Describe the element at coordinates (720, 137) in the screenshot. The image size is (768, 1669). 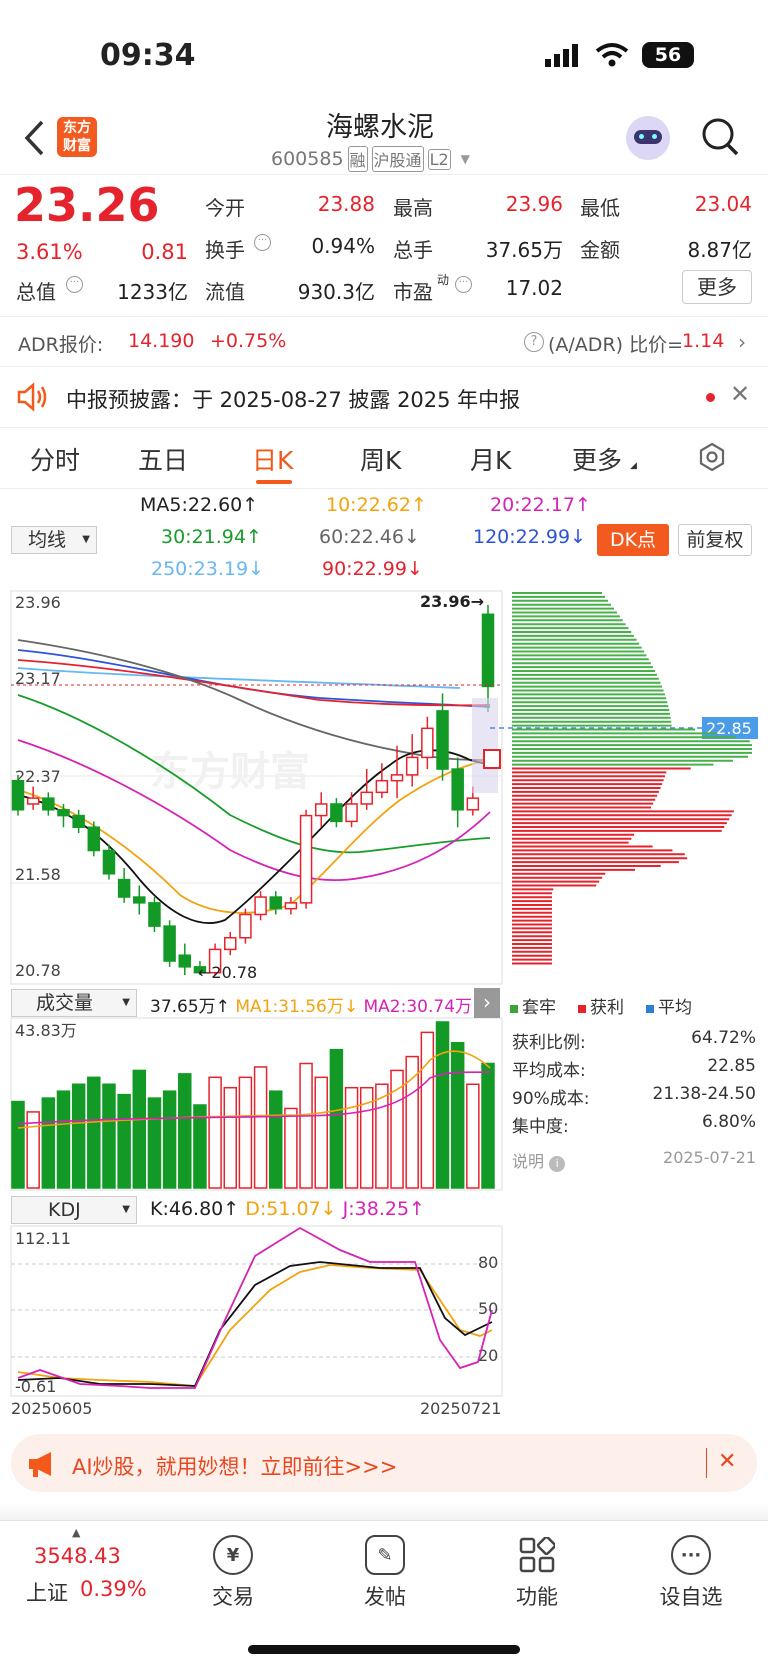
I see `search-icon` at that location.